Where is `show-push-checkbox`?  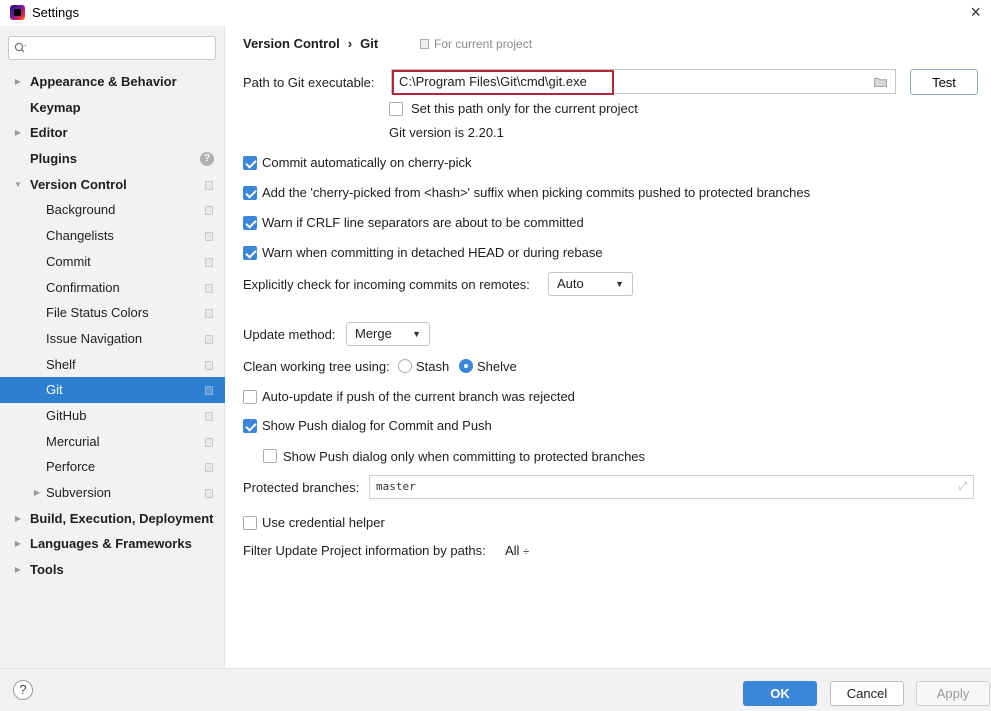
show-push-checkbox is located at coordinates (250, 426).